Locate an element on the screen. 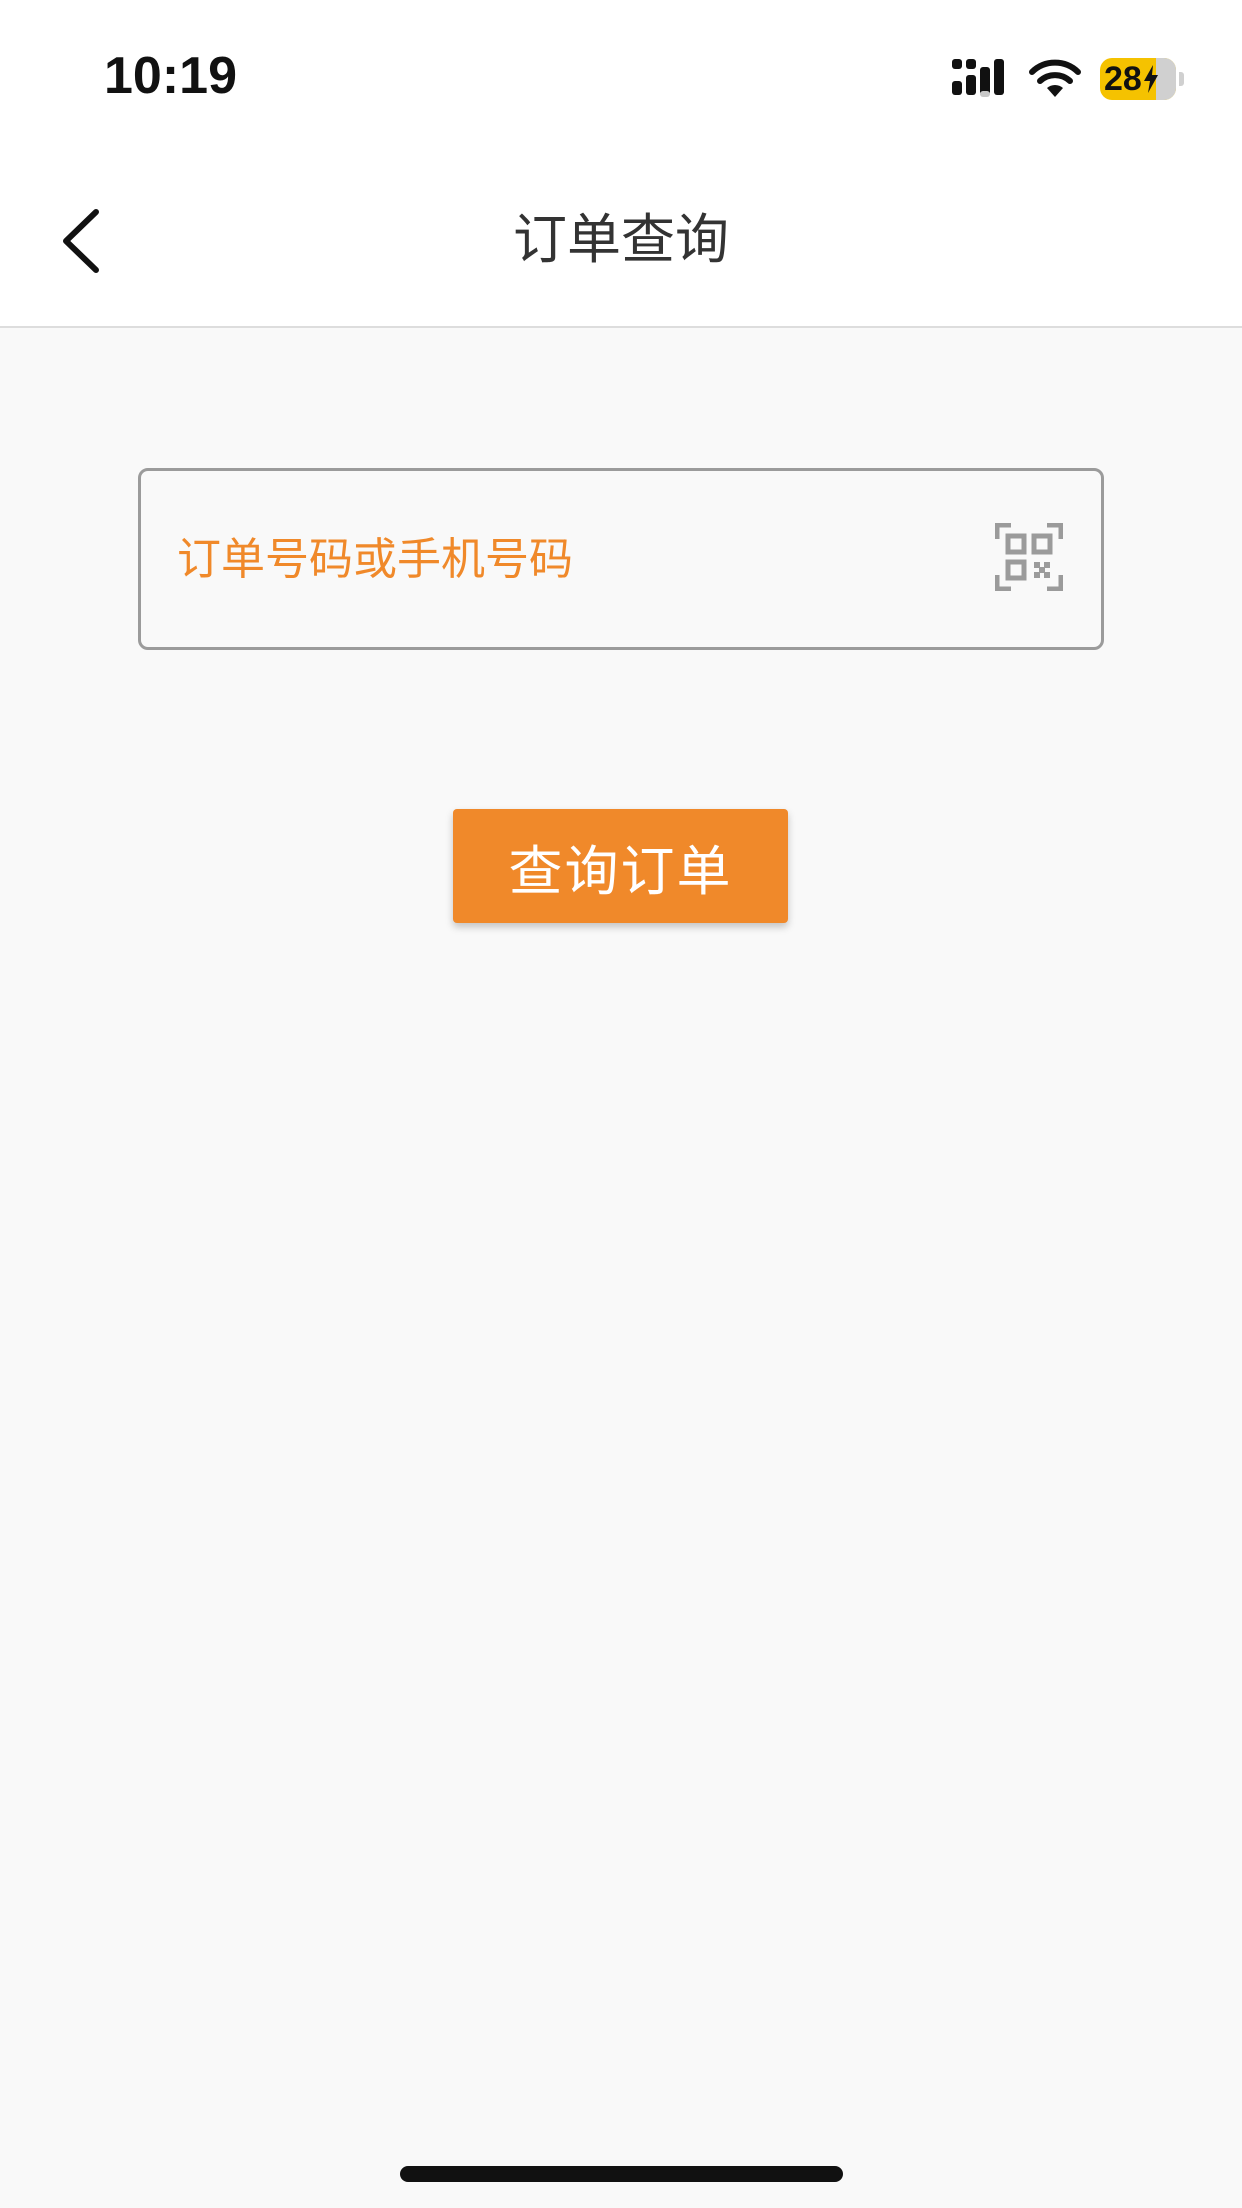  battery-tip is located at coordinates (1181, 79).